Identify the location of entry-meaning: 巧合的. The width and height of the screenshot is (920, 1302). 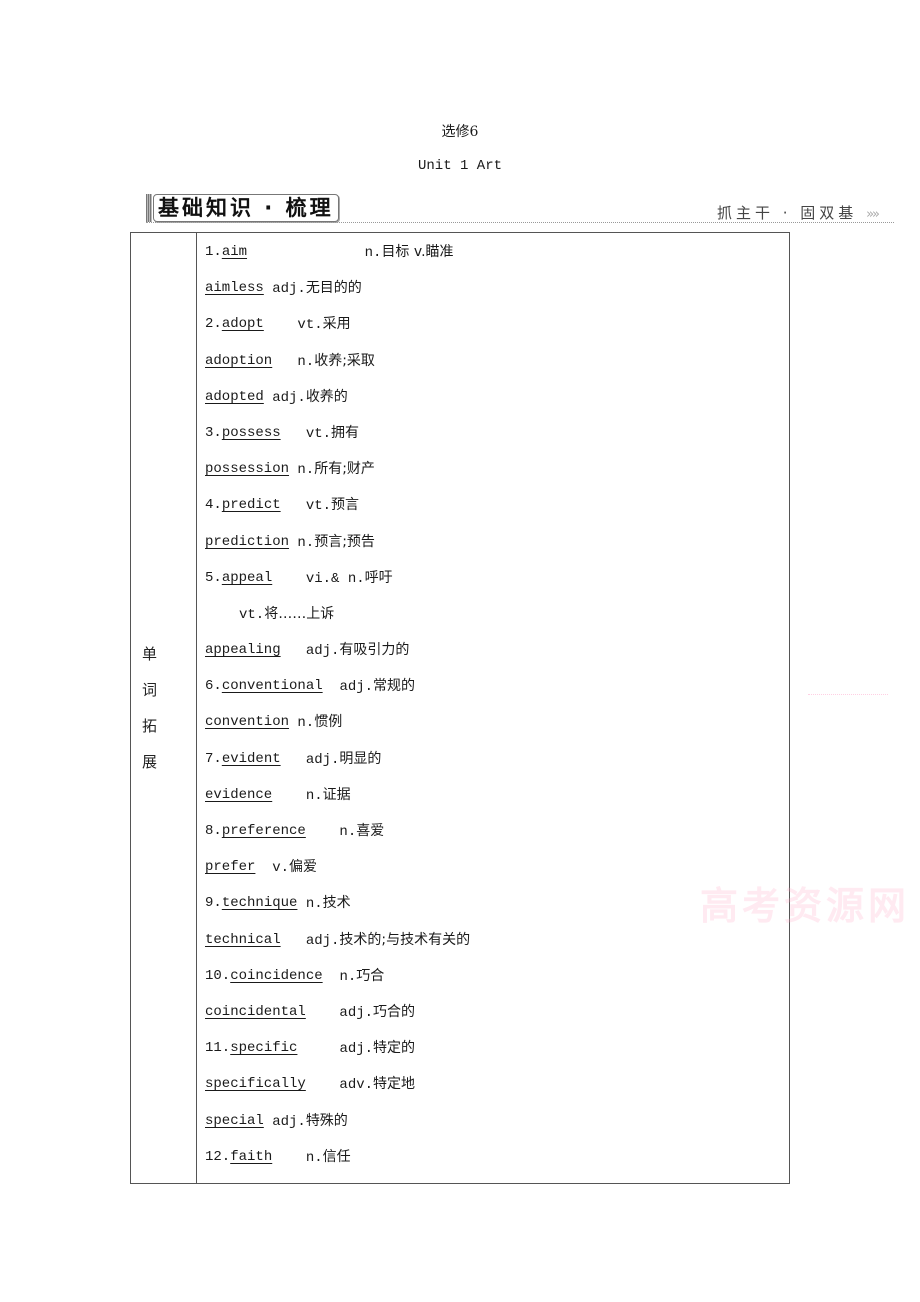
(394, 1011).